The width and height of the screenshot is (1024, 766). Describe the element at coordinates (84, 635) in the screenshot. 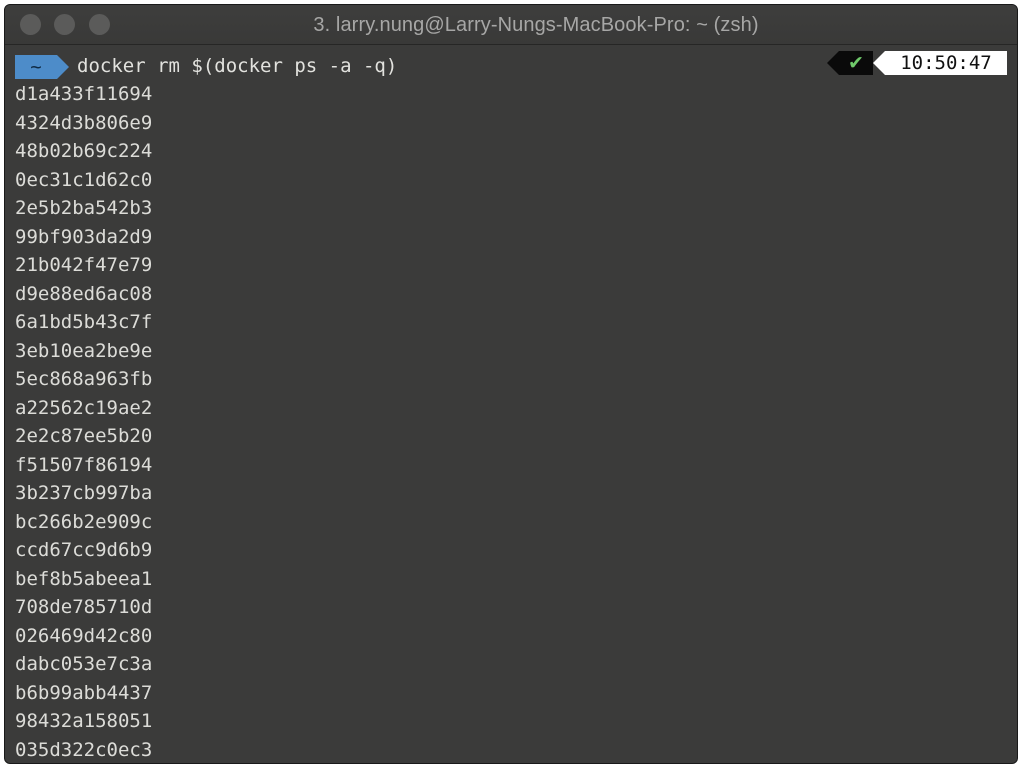

I see `output-line: 026469d42c80` at that location.